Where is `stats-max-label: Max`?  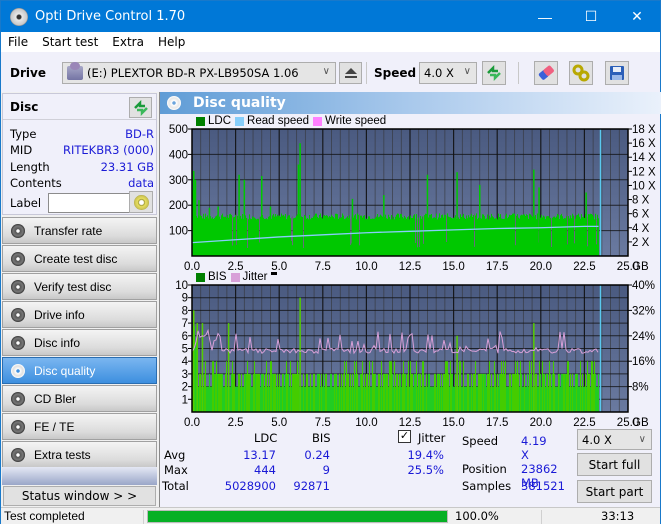 stats-max-label: Max is located at coordinates (176, 470).